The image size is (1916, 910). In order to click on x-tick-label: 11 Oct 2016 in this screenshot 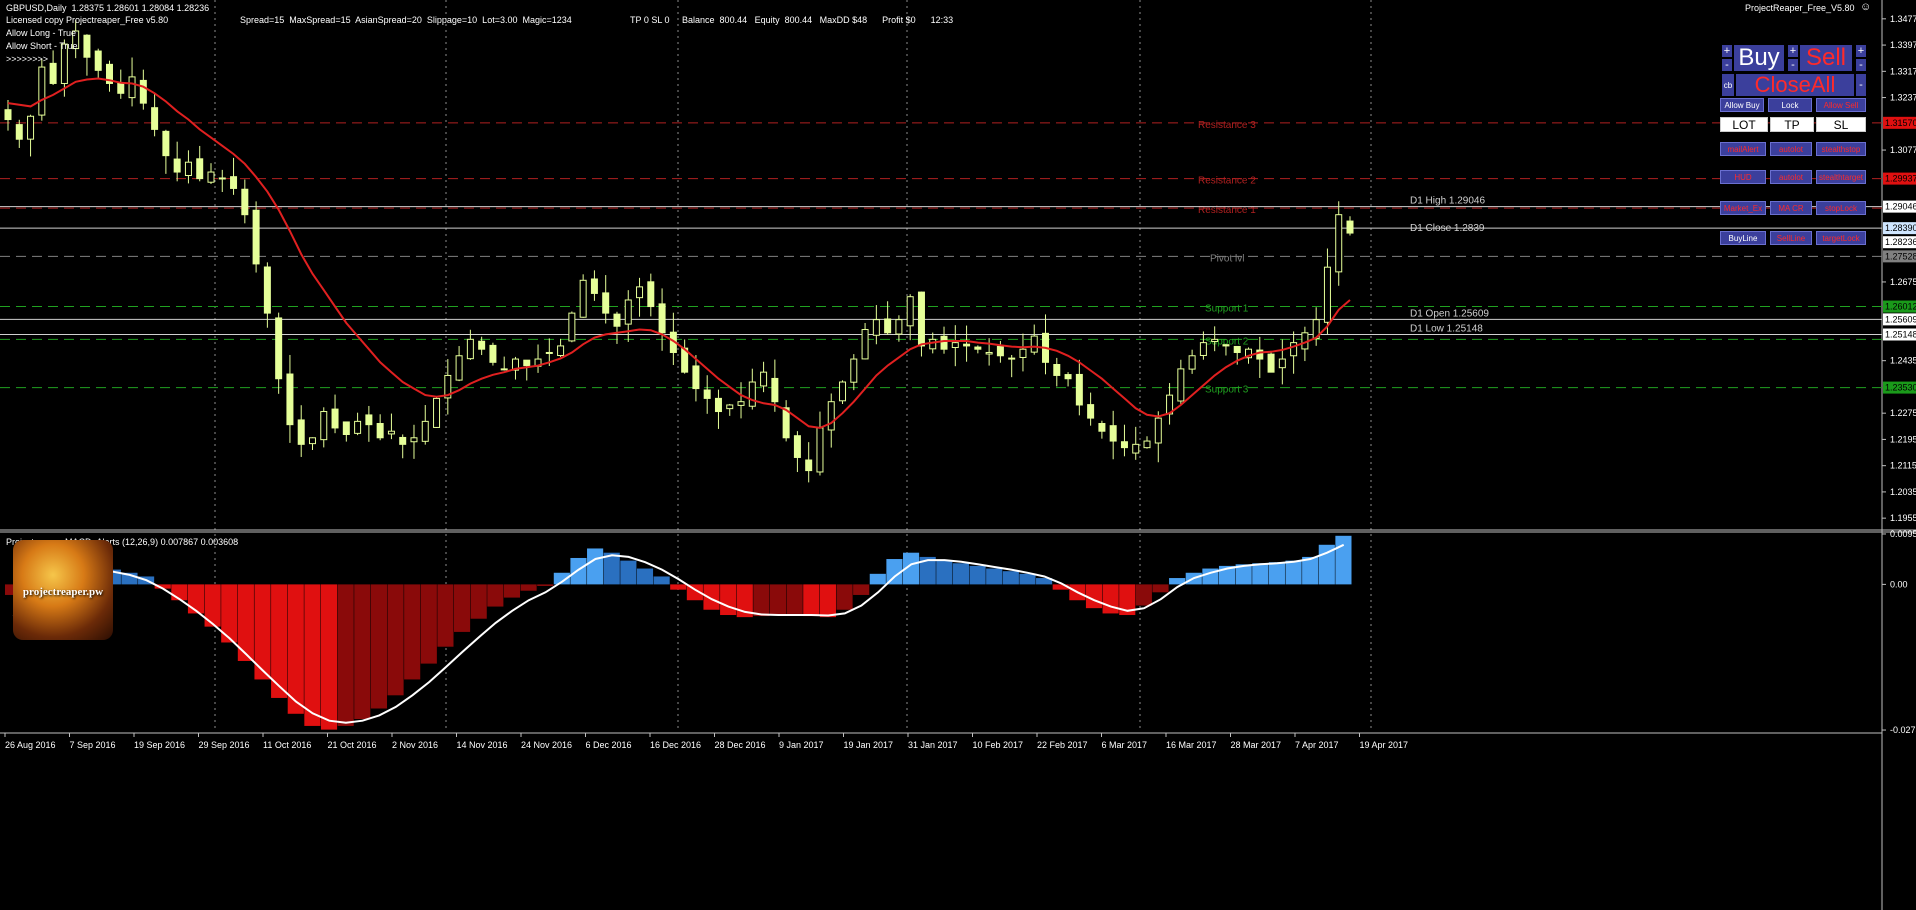, I will do `click(287, 745)`.